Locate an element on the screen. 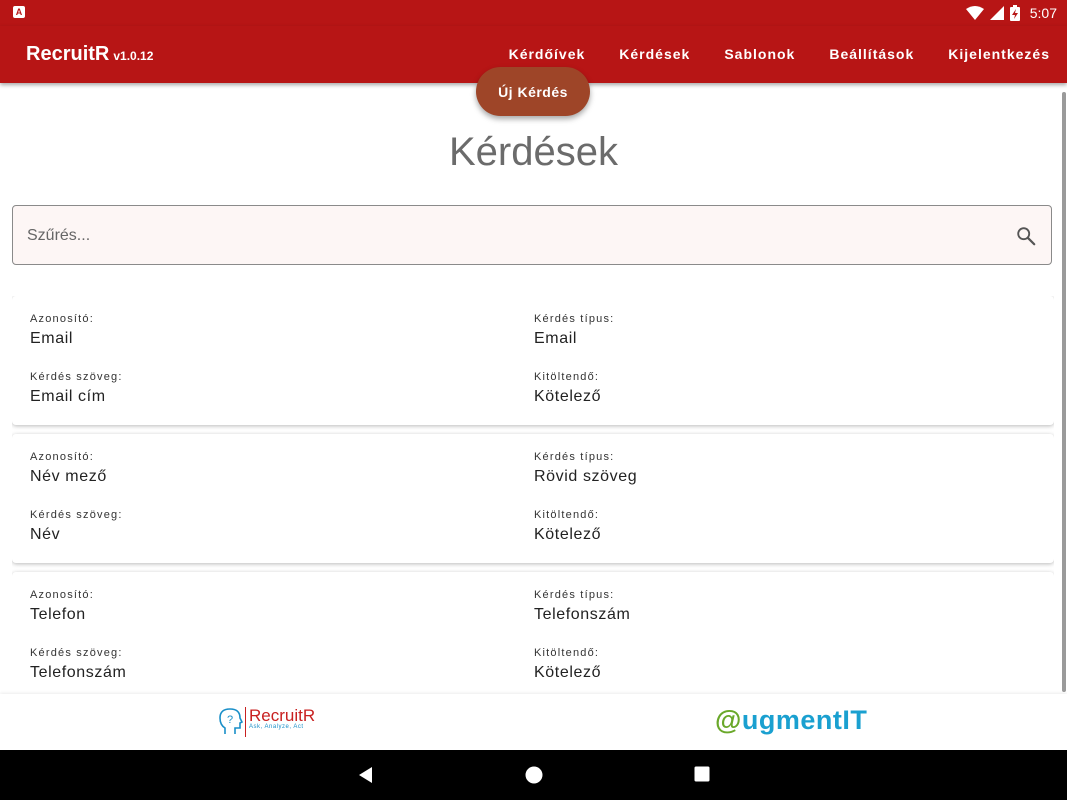 The height and width of the screenshot is (800, 1067). question-type-field: Kérdés típus: Email is located at coordinates (574, 330).